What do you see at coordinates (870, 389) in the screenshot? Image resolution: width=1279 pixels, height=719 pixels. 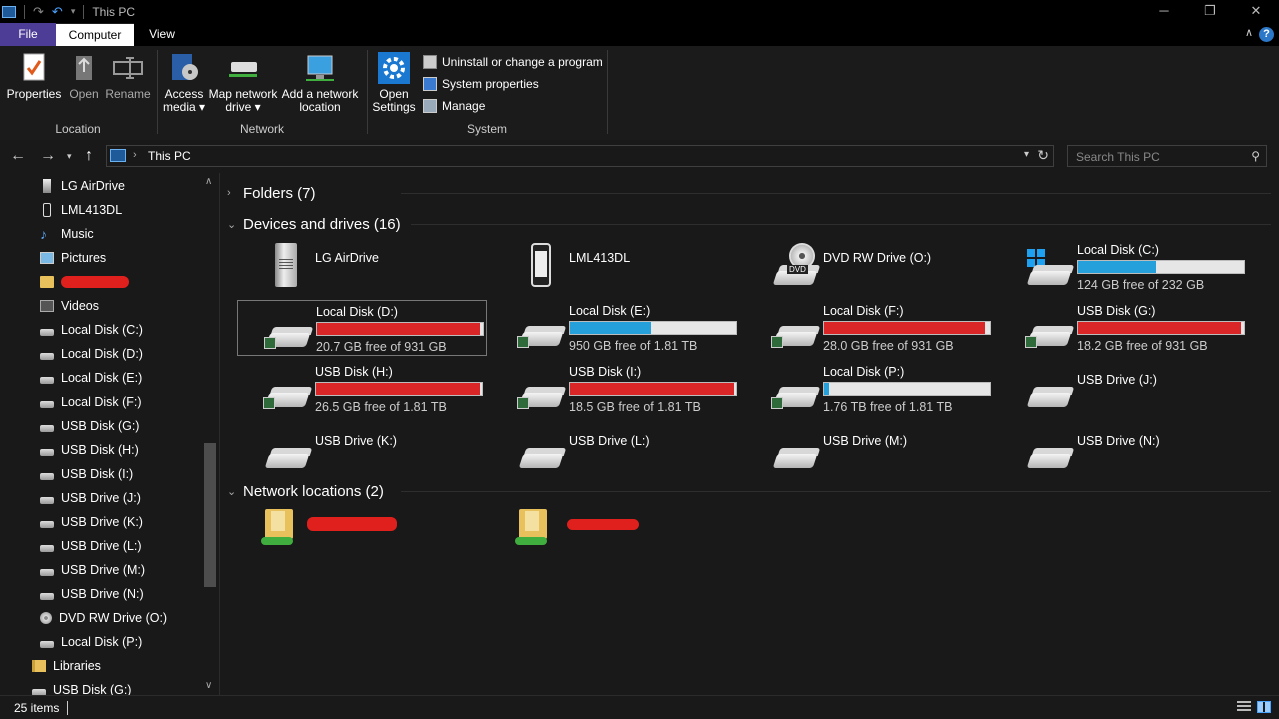 I see `drive-tile: Local Disk (P:) 1.76 TB free of 1.81 TB` at bounding box center [870, 389].